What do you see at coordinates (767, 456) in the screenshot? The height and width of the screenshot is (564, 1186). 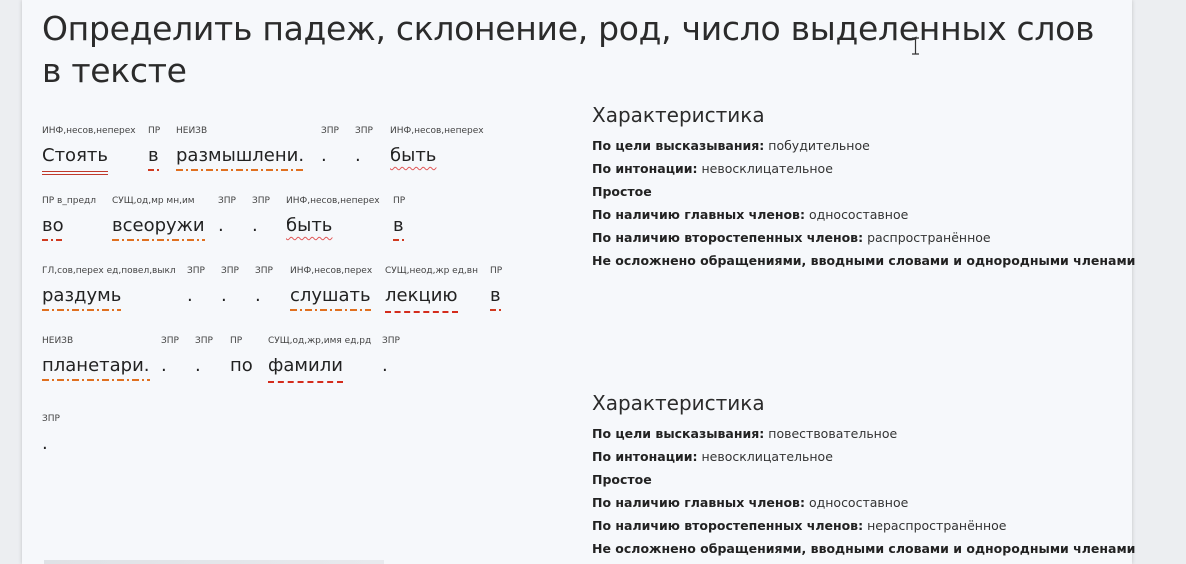 I see `intonation-value: невосклицательное` at bounding box center [767, 456].